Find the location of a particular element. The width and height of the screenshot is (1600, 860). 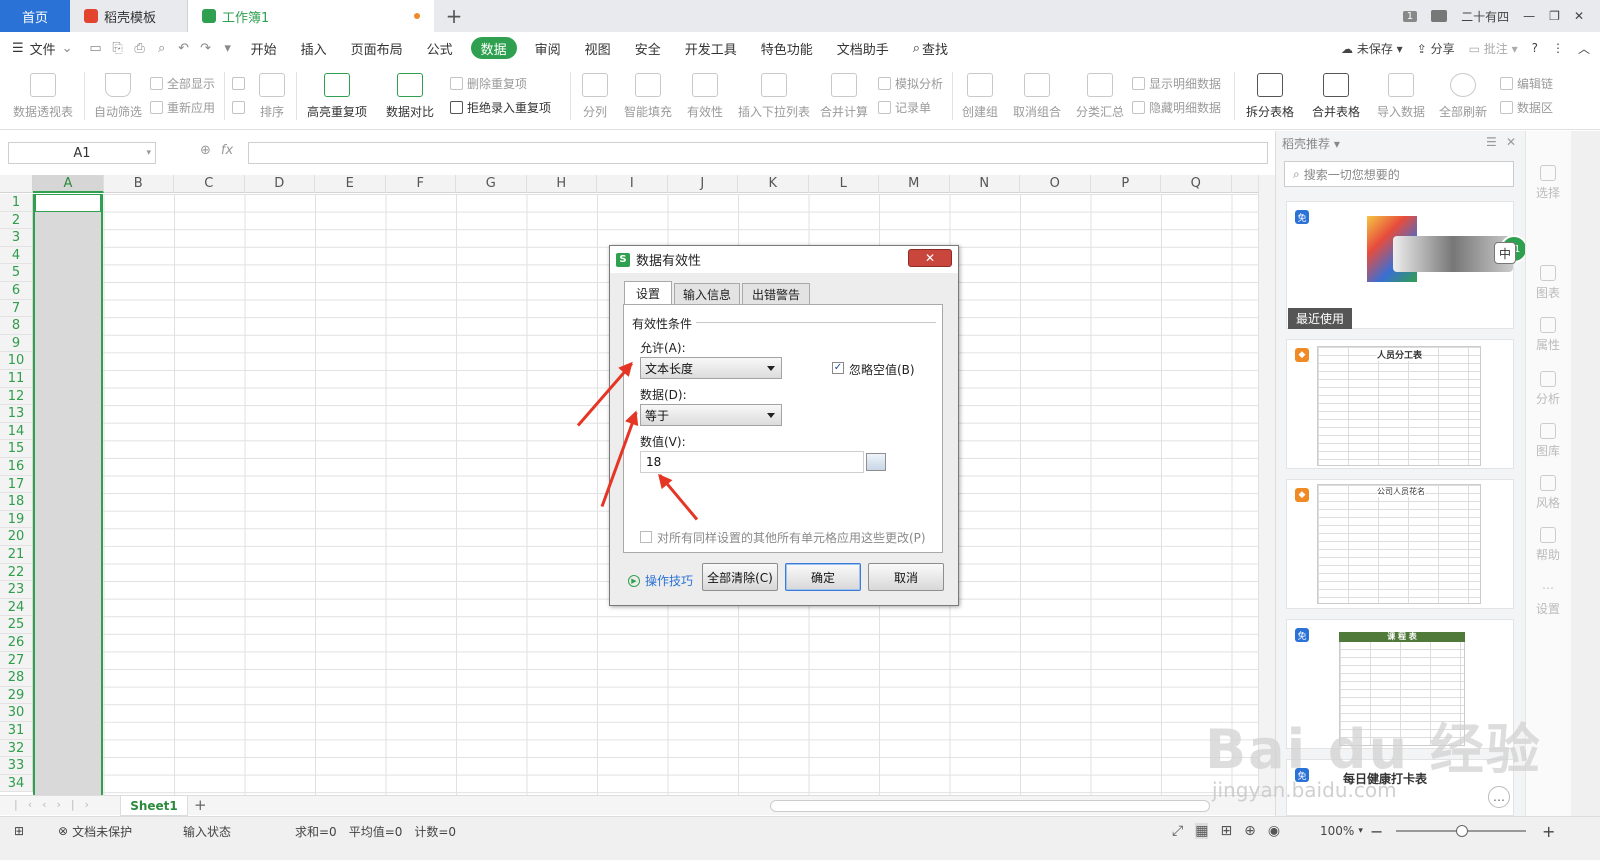

rail-chart: 图表 is located at coordinates (1548, 283).